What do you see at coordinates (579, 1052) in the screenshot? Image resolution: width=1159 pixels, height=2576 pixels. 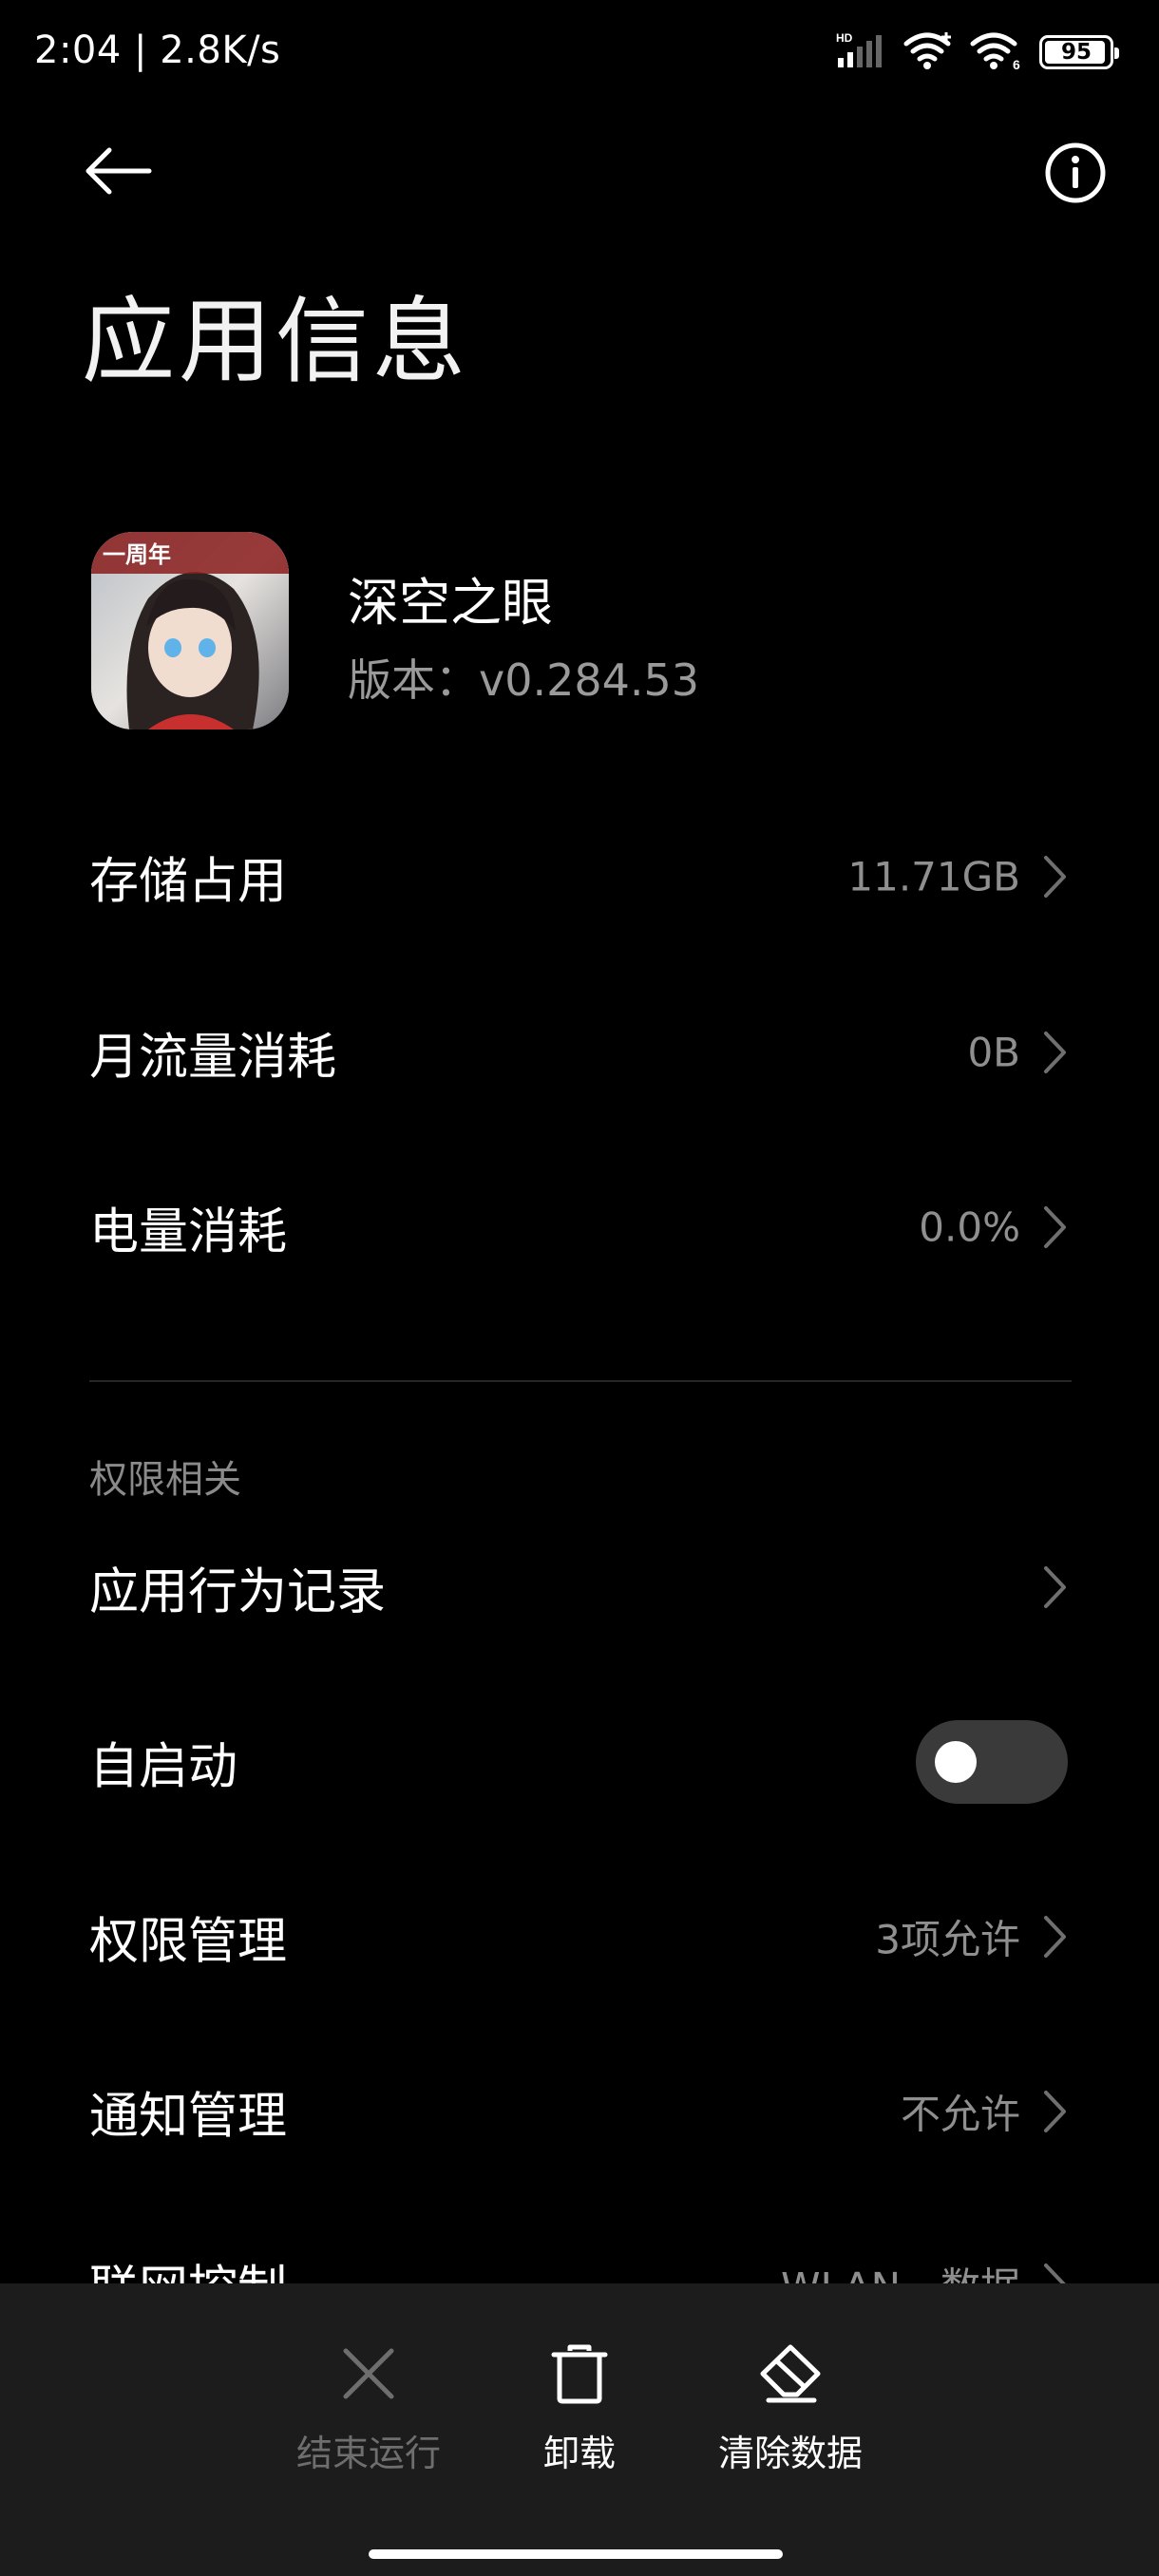 I see `data-usage-row: 月流量消耗 0B` at bounding box center [579, 1052].